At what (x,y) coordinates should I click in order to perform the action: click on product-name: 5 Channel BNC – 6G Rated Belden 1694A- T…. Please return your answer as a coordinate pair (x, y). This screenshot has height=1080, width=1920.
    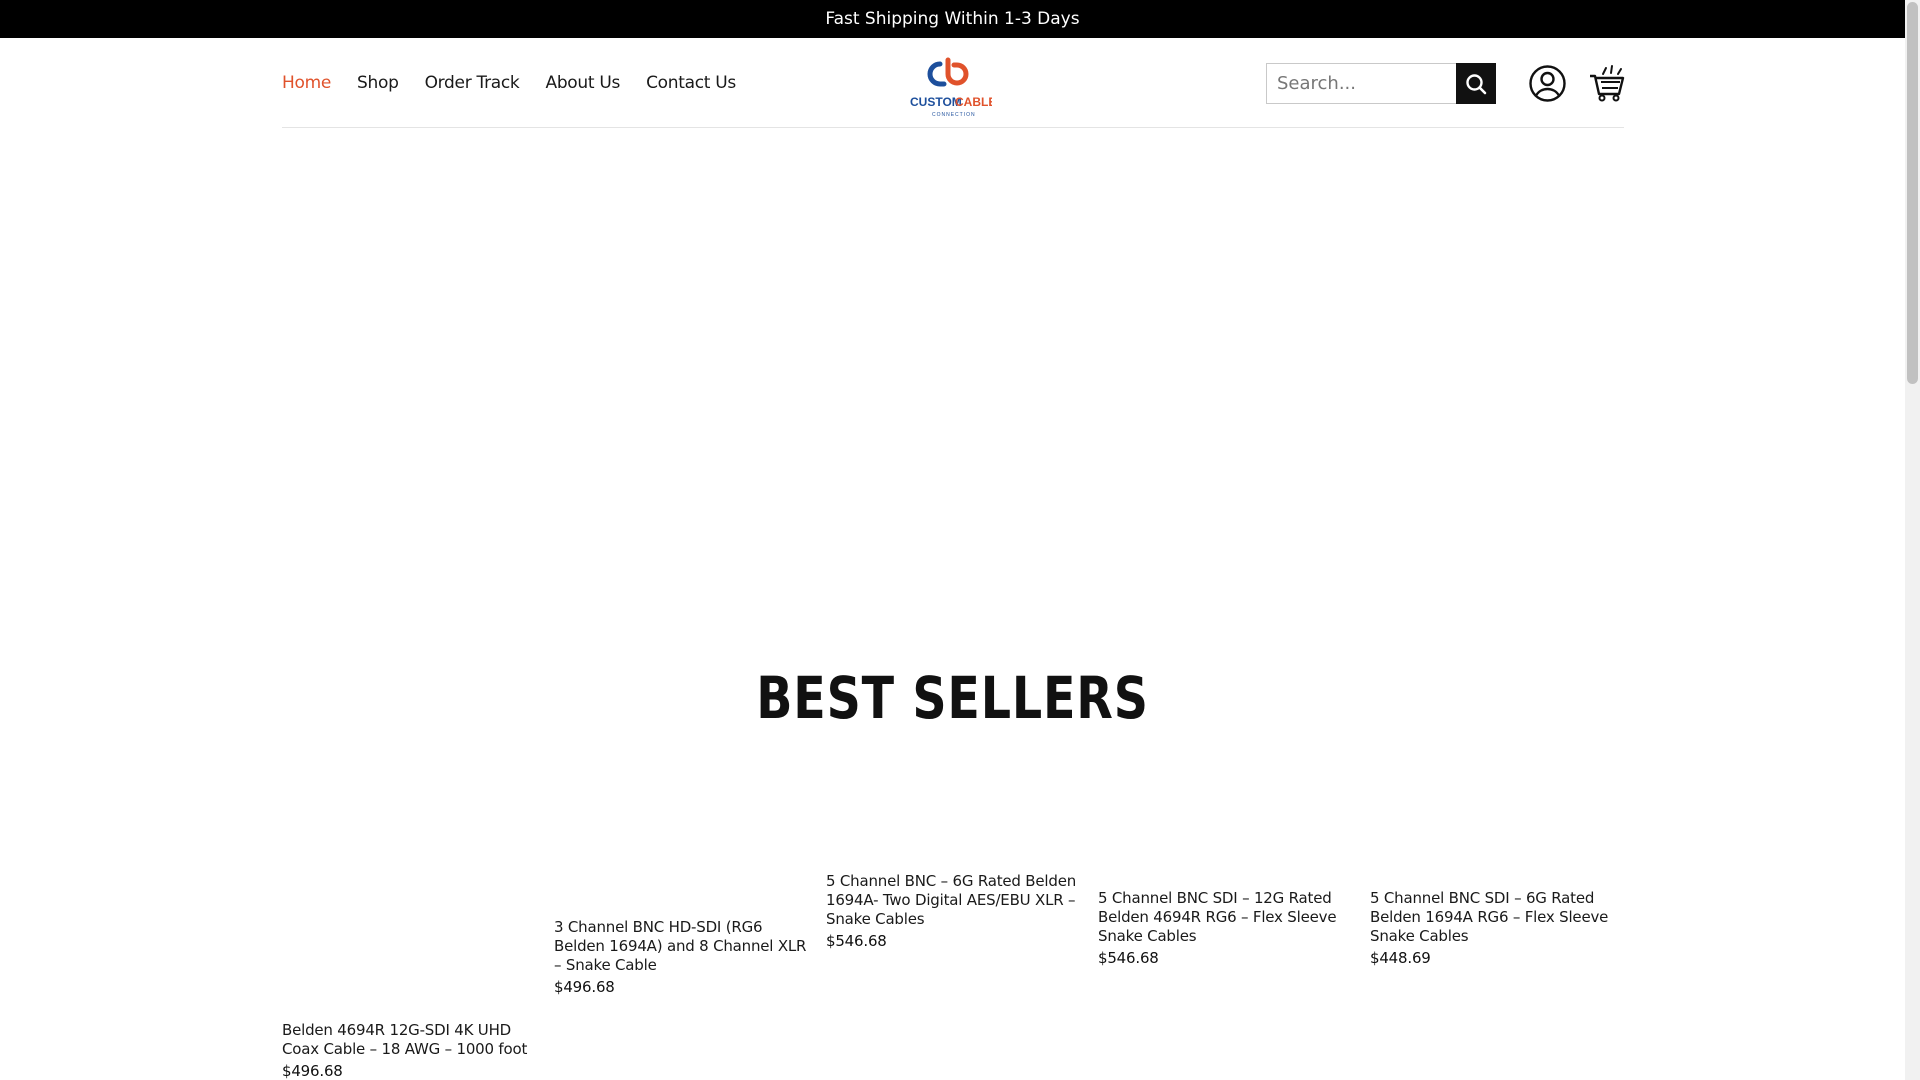
    Looking at the image, I should click on (953, 900).